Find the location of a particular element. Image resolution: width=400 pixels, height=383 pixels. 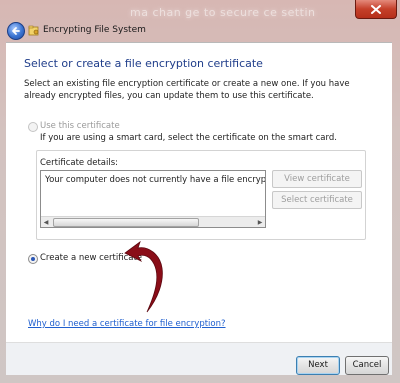

close-button is located at coordinates (376, 9).